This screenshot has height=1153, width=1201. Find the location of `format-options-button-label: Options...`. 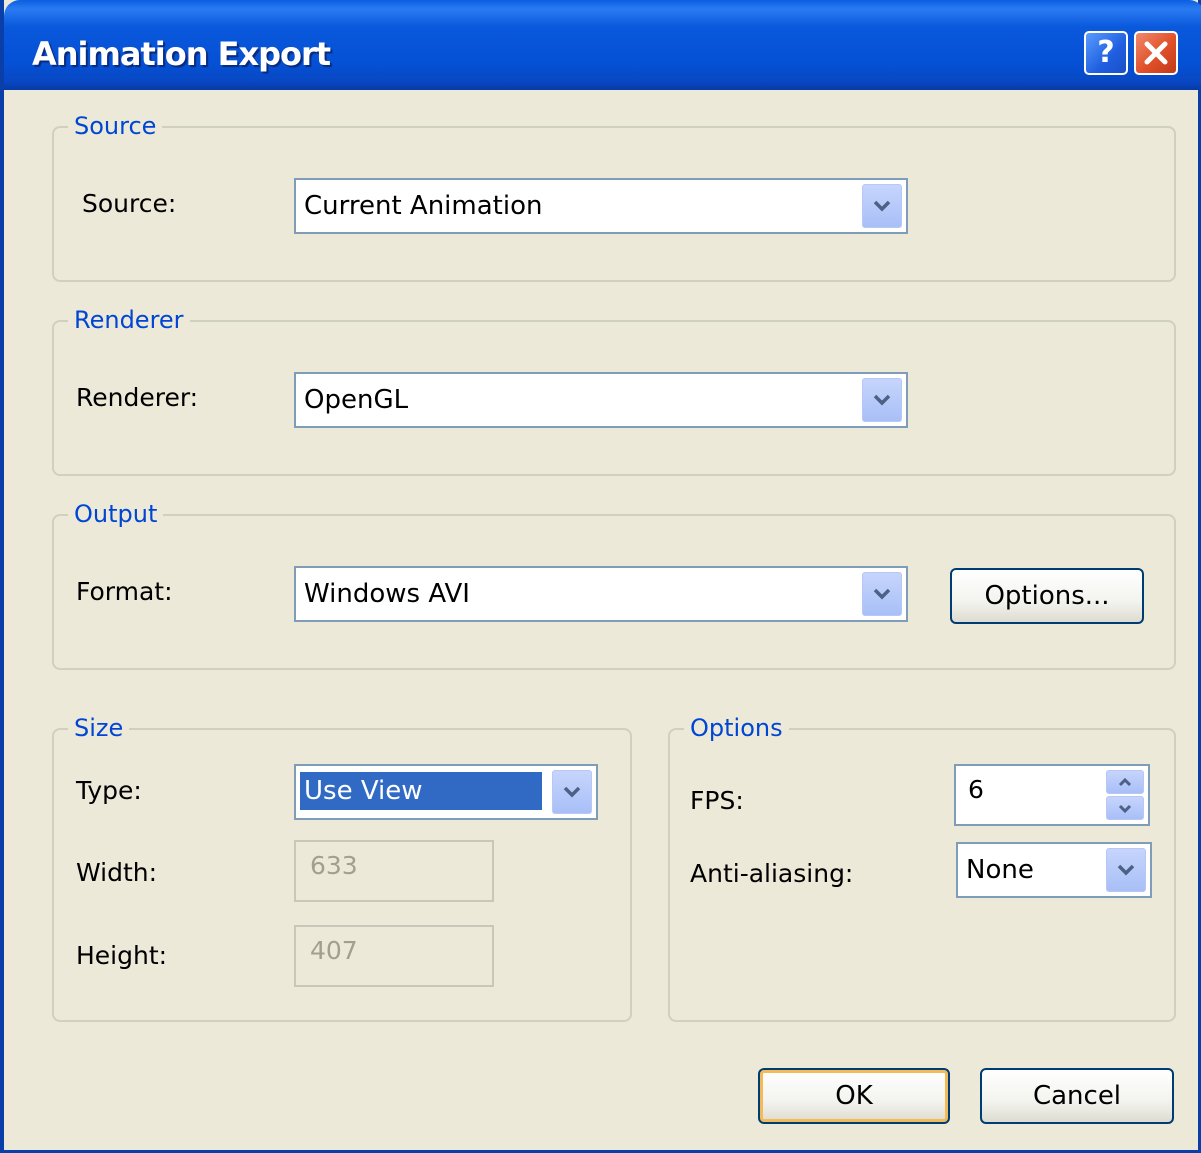

format-options-button-label: Options... is located at coordinates (1047, 596).